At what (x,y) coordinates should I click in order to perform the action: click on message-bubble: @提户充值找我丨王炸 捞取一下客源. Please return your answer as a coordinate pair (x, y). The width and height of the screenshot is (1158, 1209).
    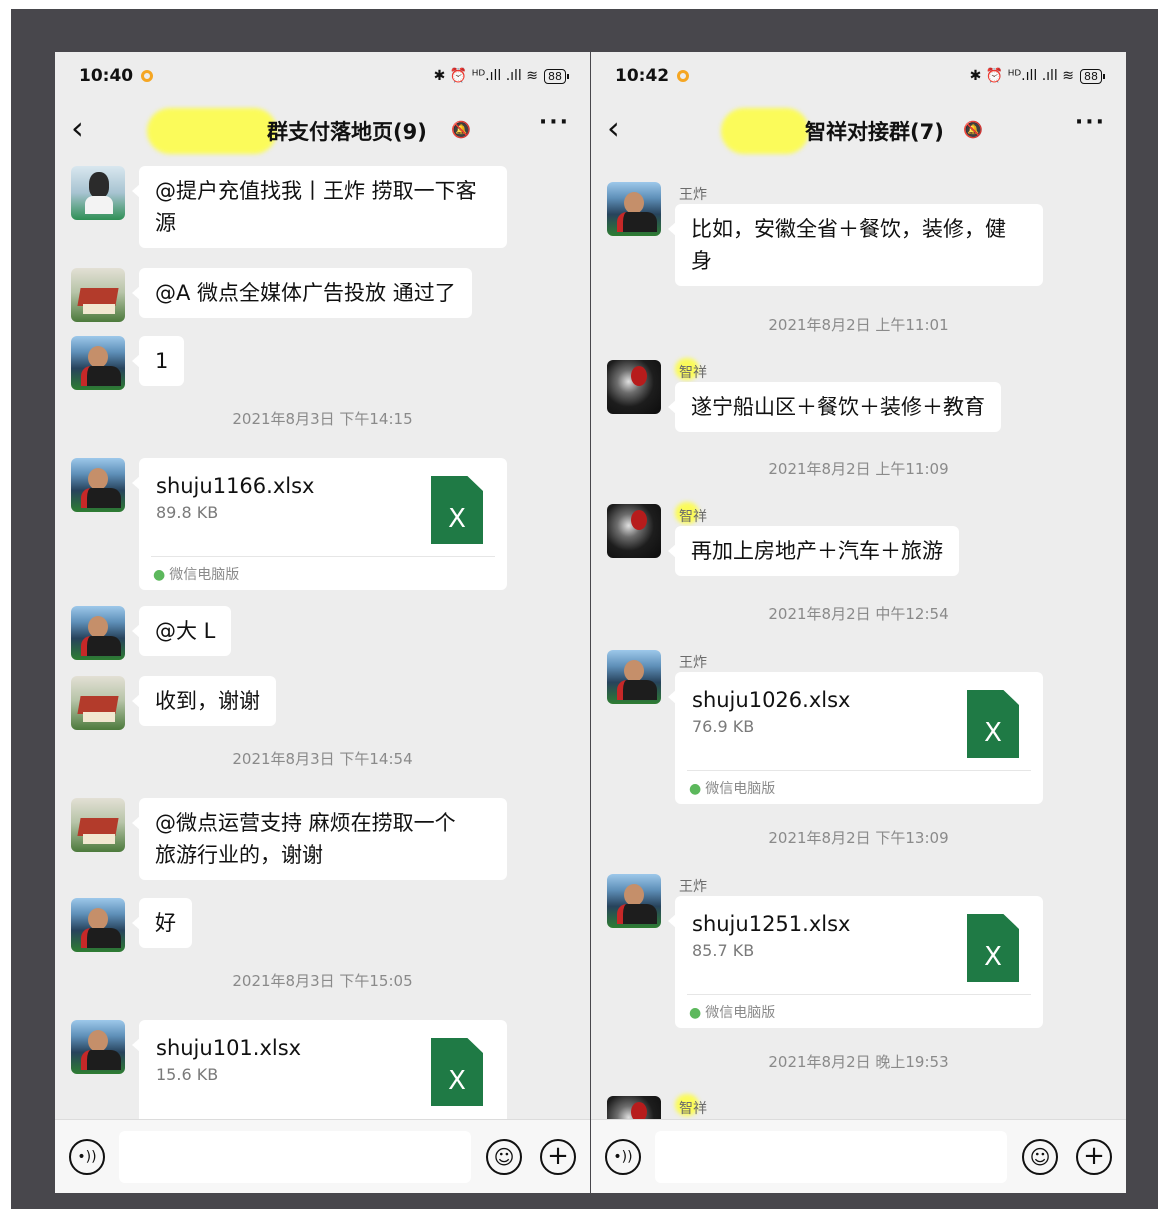
    Looking at the image, I should click on (319, 207).